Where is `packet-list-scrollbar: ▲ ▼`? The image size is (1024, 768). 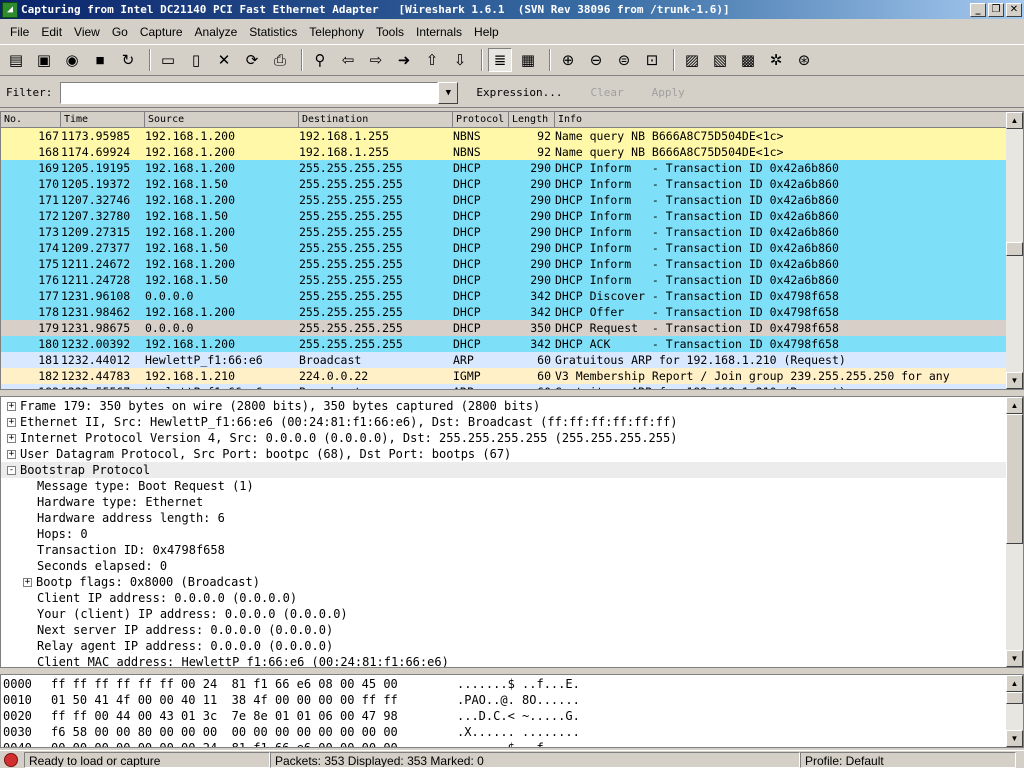 packet-list-scrollbar: ▲ ▼ is located at coordinates (1014, 250).